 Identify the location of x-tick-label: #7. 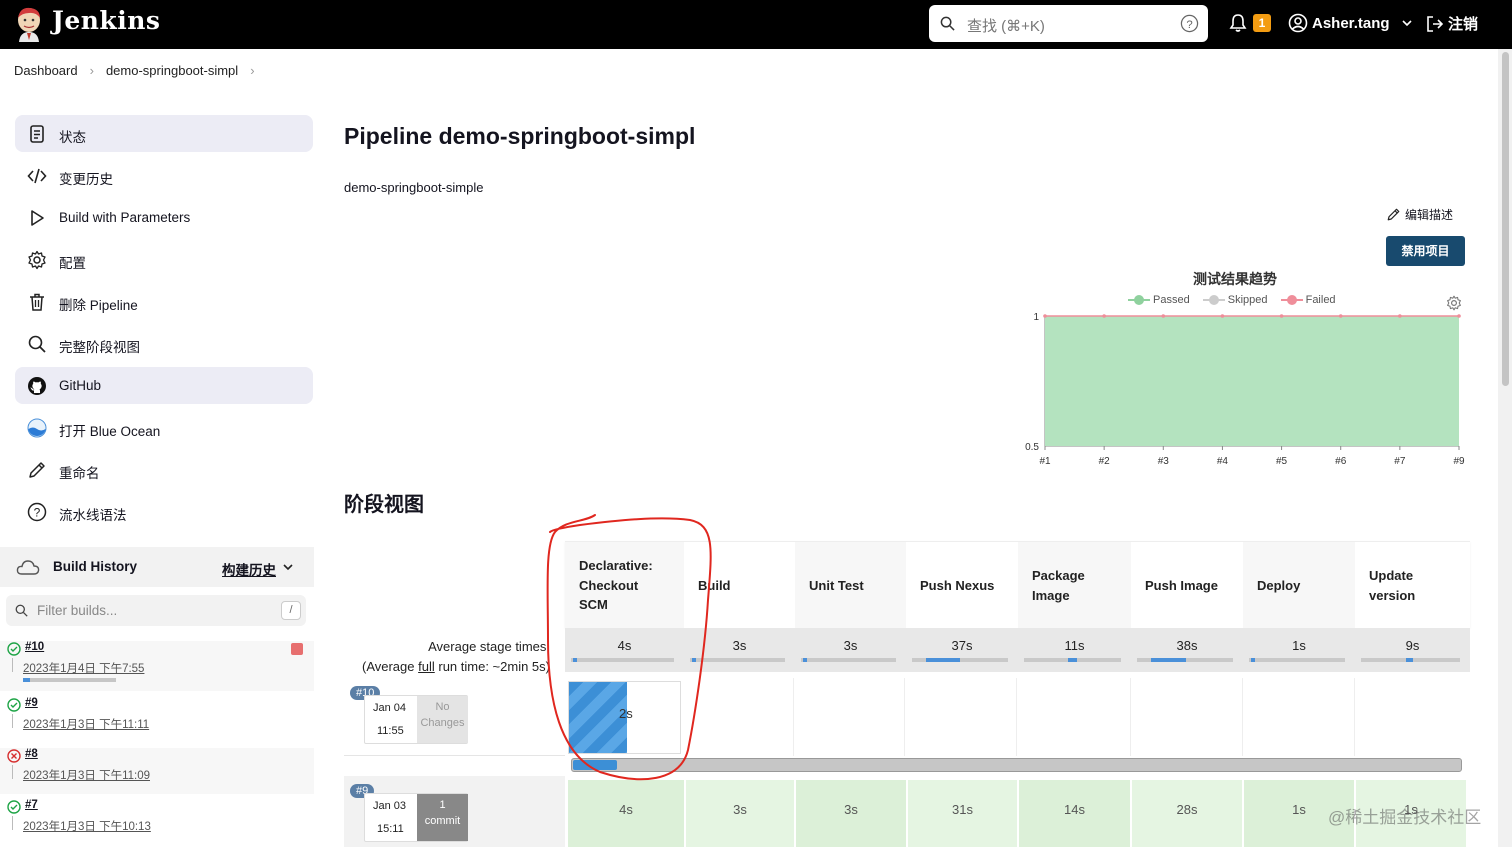
(1400, 461).